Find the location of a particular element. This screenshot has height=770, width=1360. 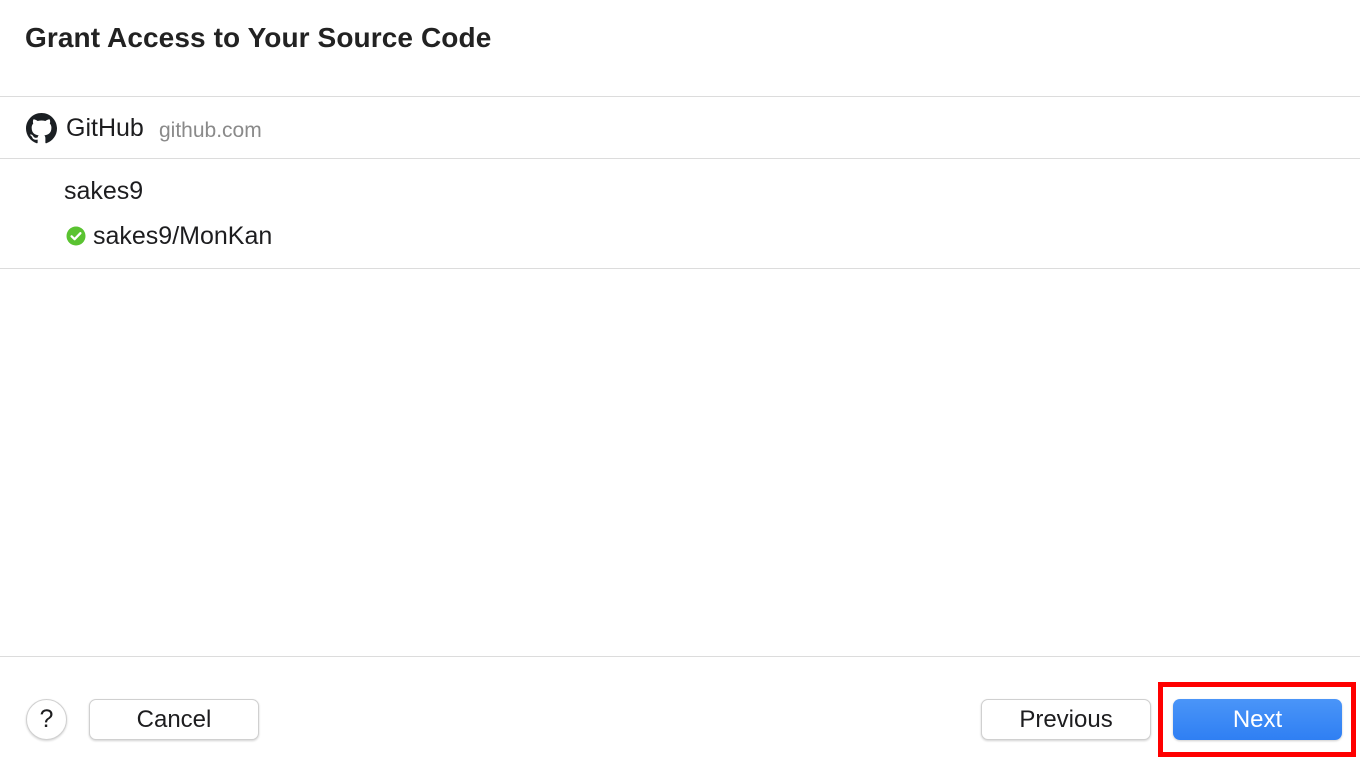

cancel-button: Cancel is located at coordinates (174, 719).